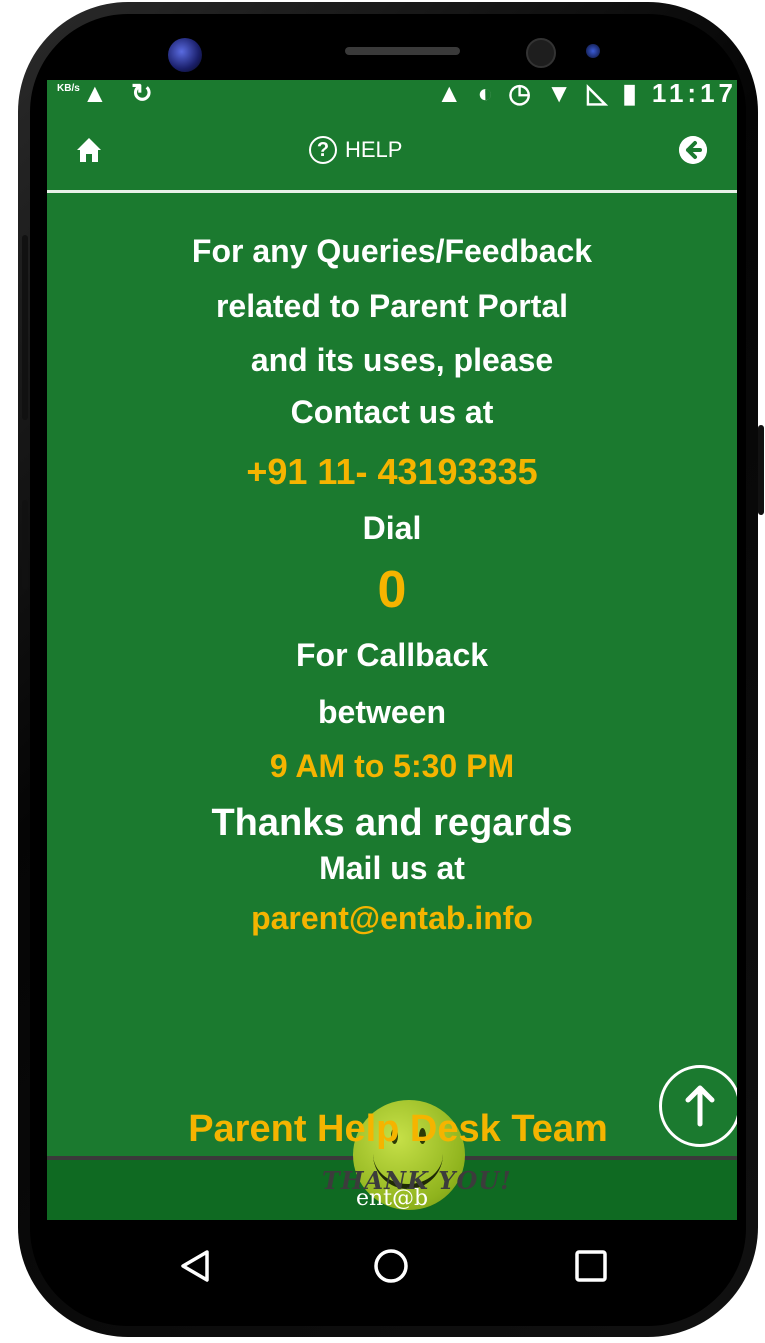 The height and width of the screenshot is (1343, 765). Describe the element at coordinates (586, 94) in the screenshot. I see `system-status-icons: ▲ ◐ ◷ ▼ ◺ ▮ 11:17` at that location.